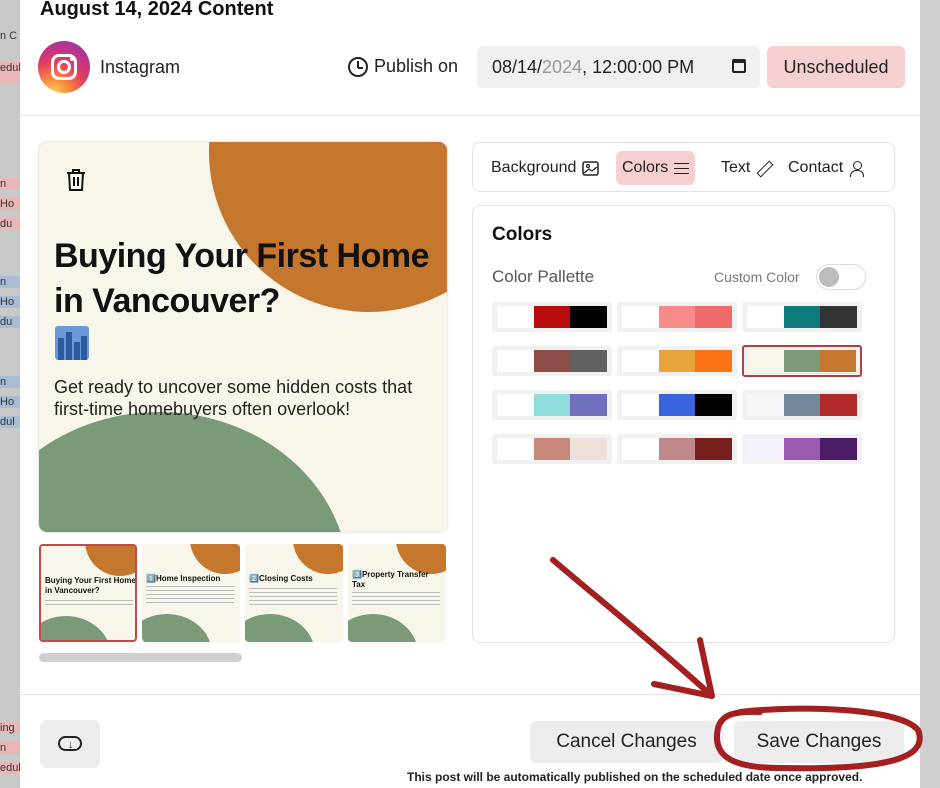 The image size is (940, 788). I want to click on slide-thumbnail: Buying Your First Home in Vancouver?, so click(88, 593).